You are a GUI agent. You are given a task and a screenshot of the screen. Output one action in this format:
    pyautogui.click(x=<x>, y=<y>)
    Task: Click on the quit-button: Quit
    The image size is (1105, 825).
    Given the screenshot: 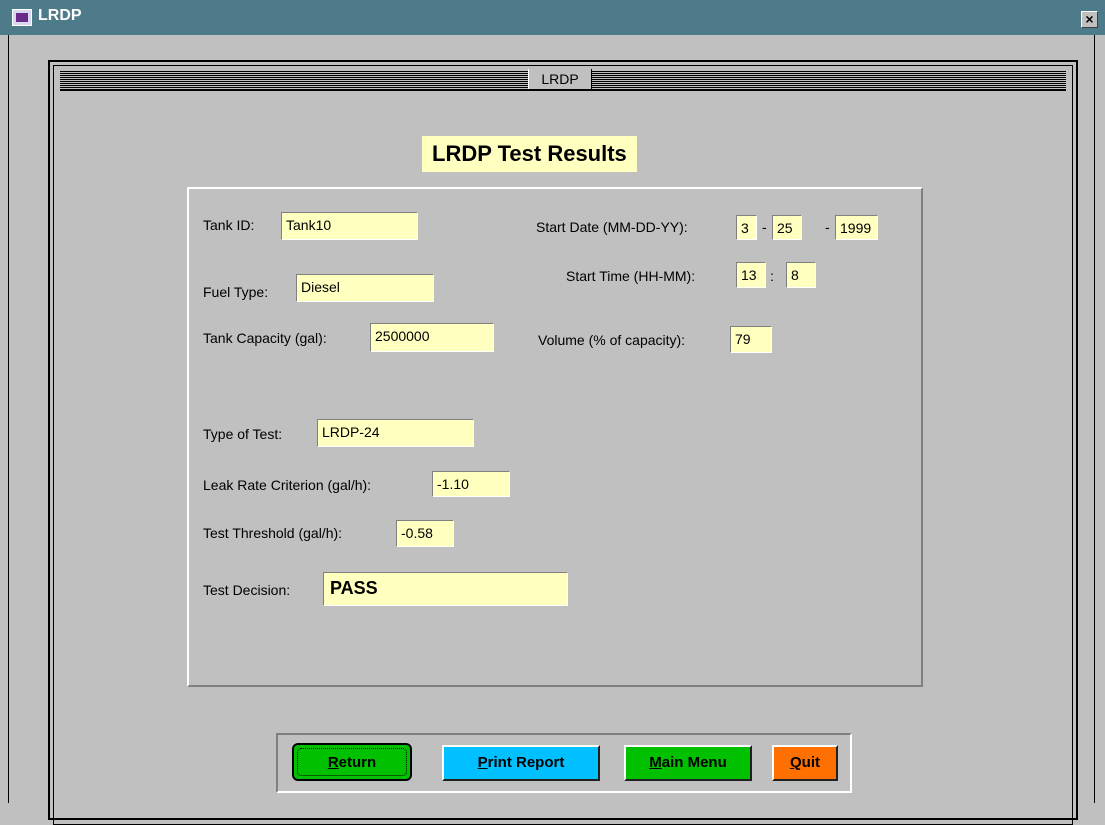 What is the action you would take?
    pyautogui.click(x=805, y=763)
    